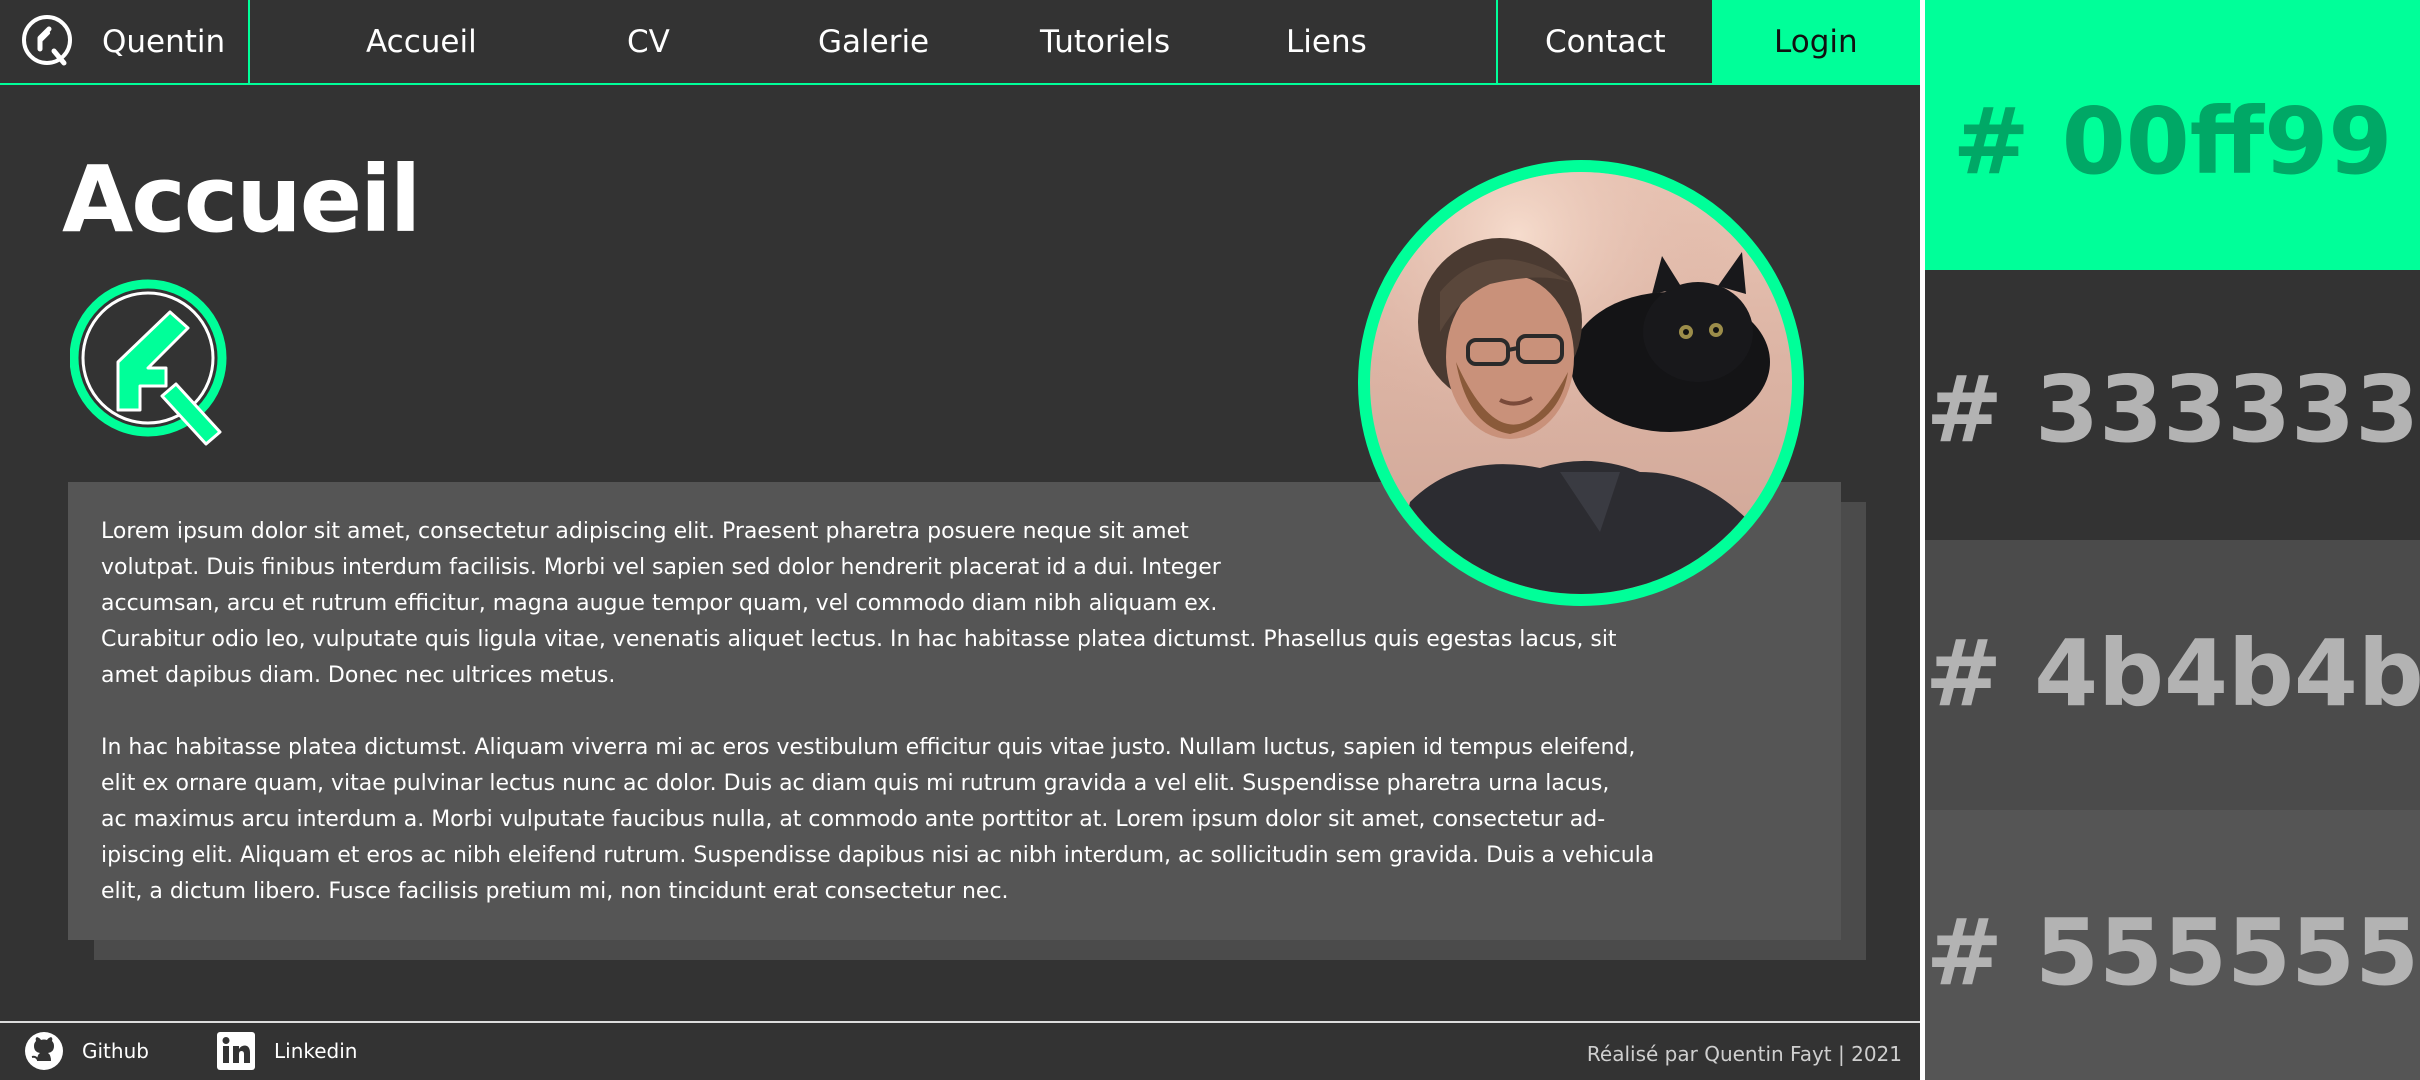 Image resolution: width=2420 pixels, height=1080 pixels. I want to click on github-icon, so click(44, 1051).